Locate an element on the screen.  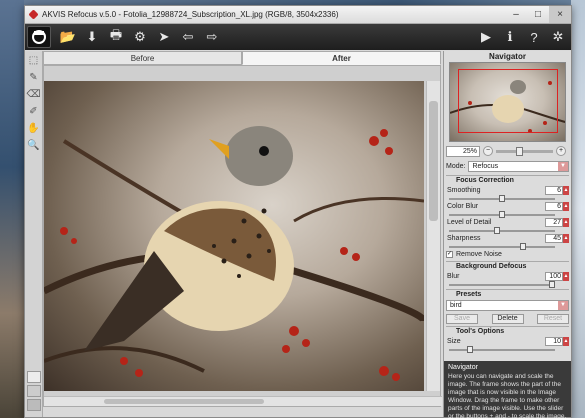
sharpness-slider-knob is located at coordinates (523, 246).